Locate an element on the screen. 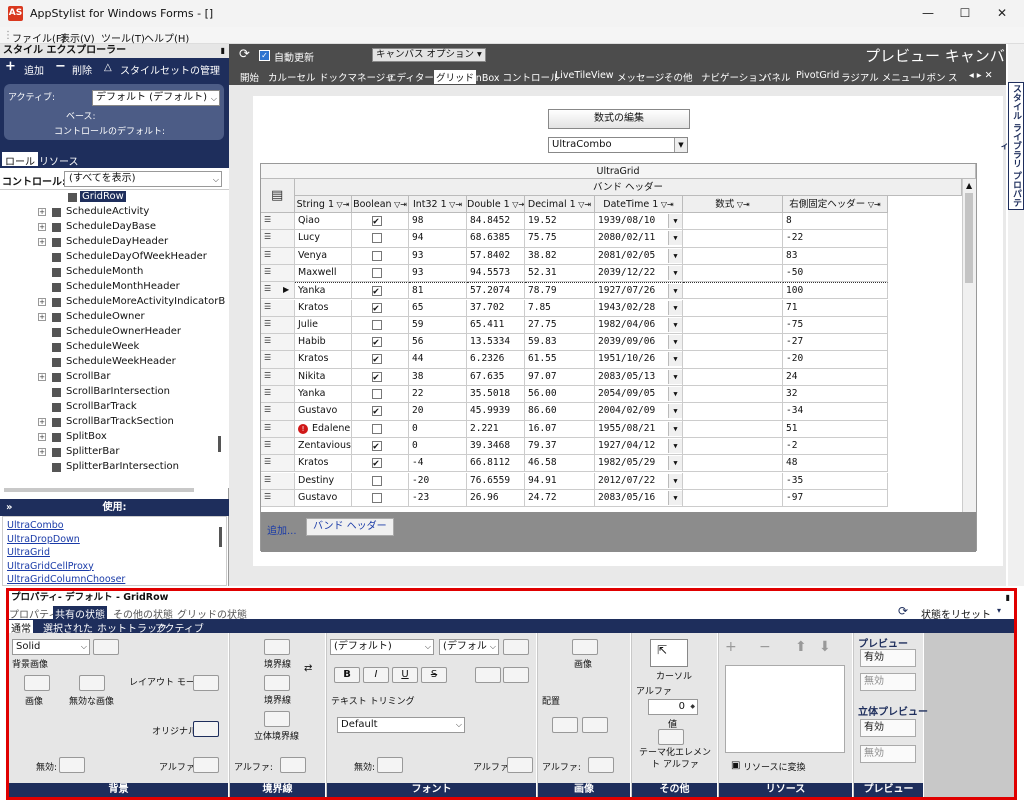 This screenshot has height=804, width=1024. tree-item: + ScrollBar is located at coordinates (110, 377).